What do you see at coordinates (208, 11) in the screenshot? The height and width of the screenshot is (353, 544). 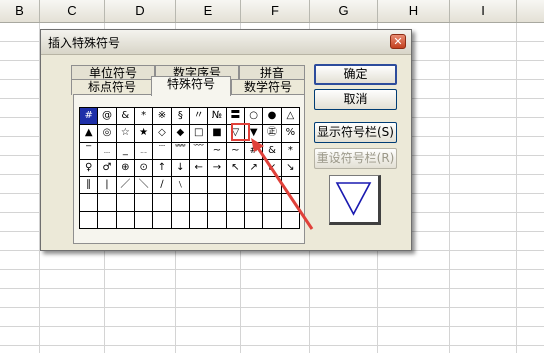 I see `column-header-e: E` at bounding box center [208, 11].